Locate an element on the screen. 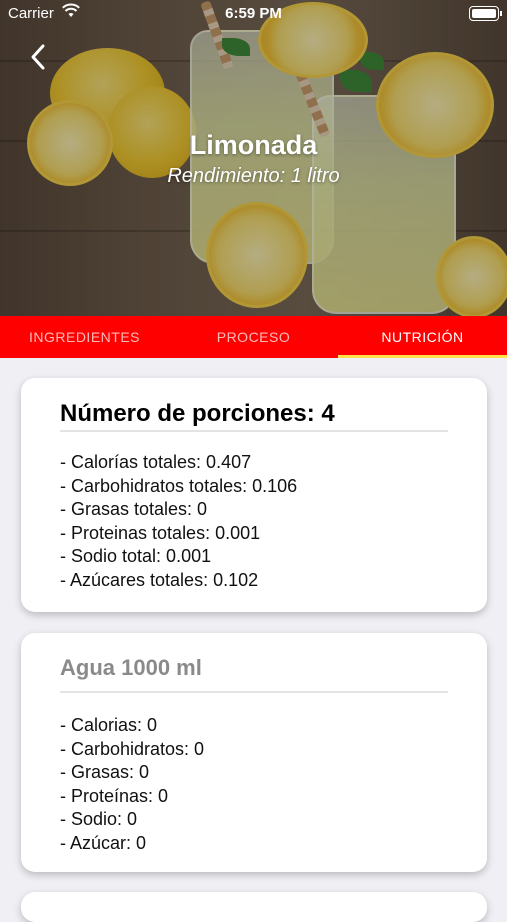 This screenshot has width=507, height=922. tab-label: NUTRICIÓN is located at coordinates (422, 337).